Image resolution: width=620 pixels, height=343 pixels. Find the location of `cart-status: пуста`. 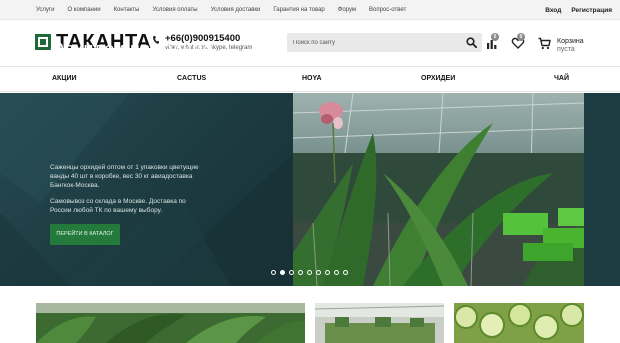

cart-status: пуста is located at coordinates (566, 49).